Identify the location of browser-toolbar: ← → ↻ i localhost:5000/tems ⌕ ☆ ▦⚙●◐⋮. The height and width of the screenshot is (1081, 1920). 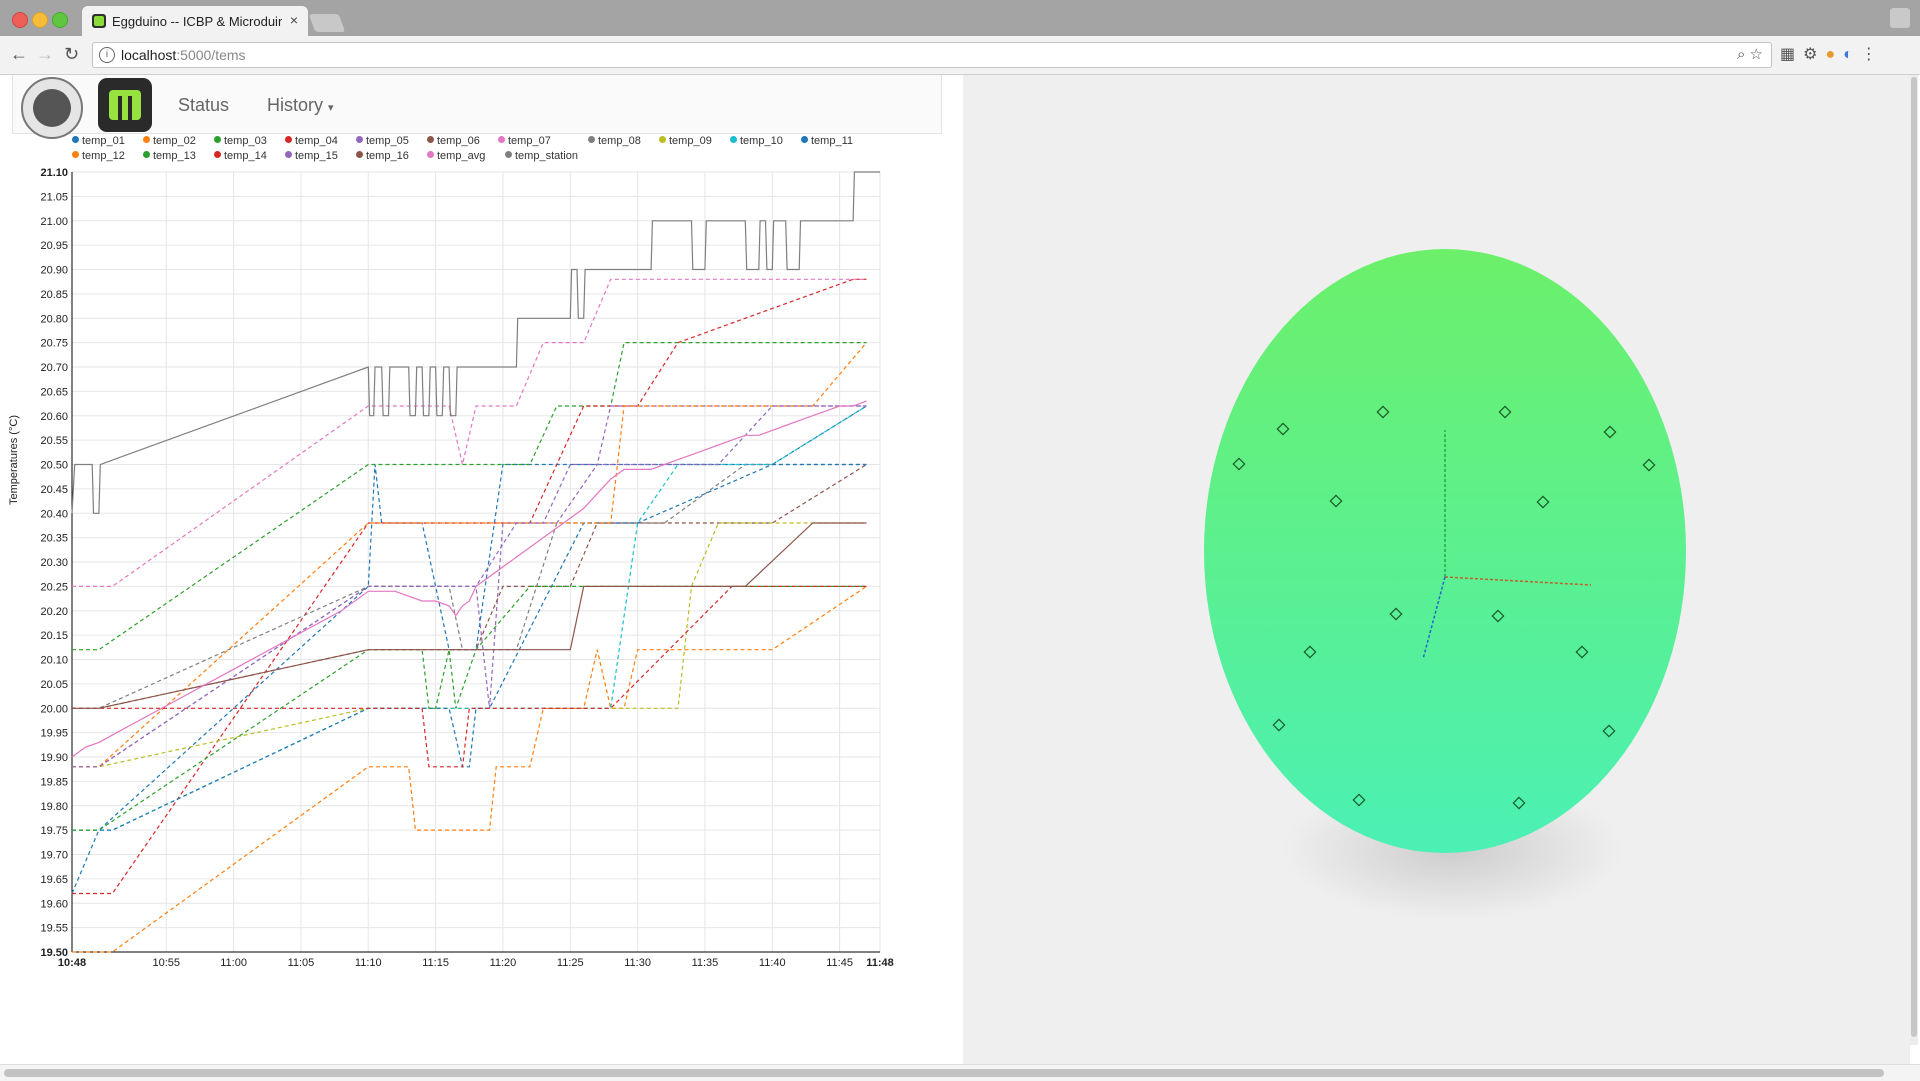
(960, 55).